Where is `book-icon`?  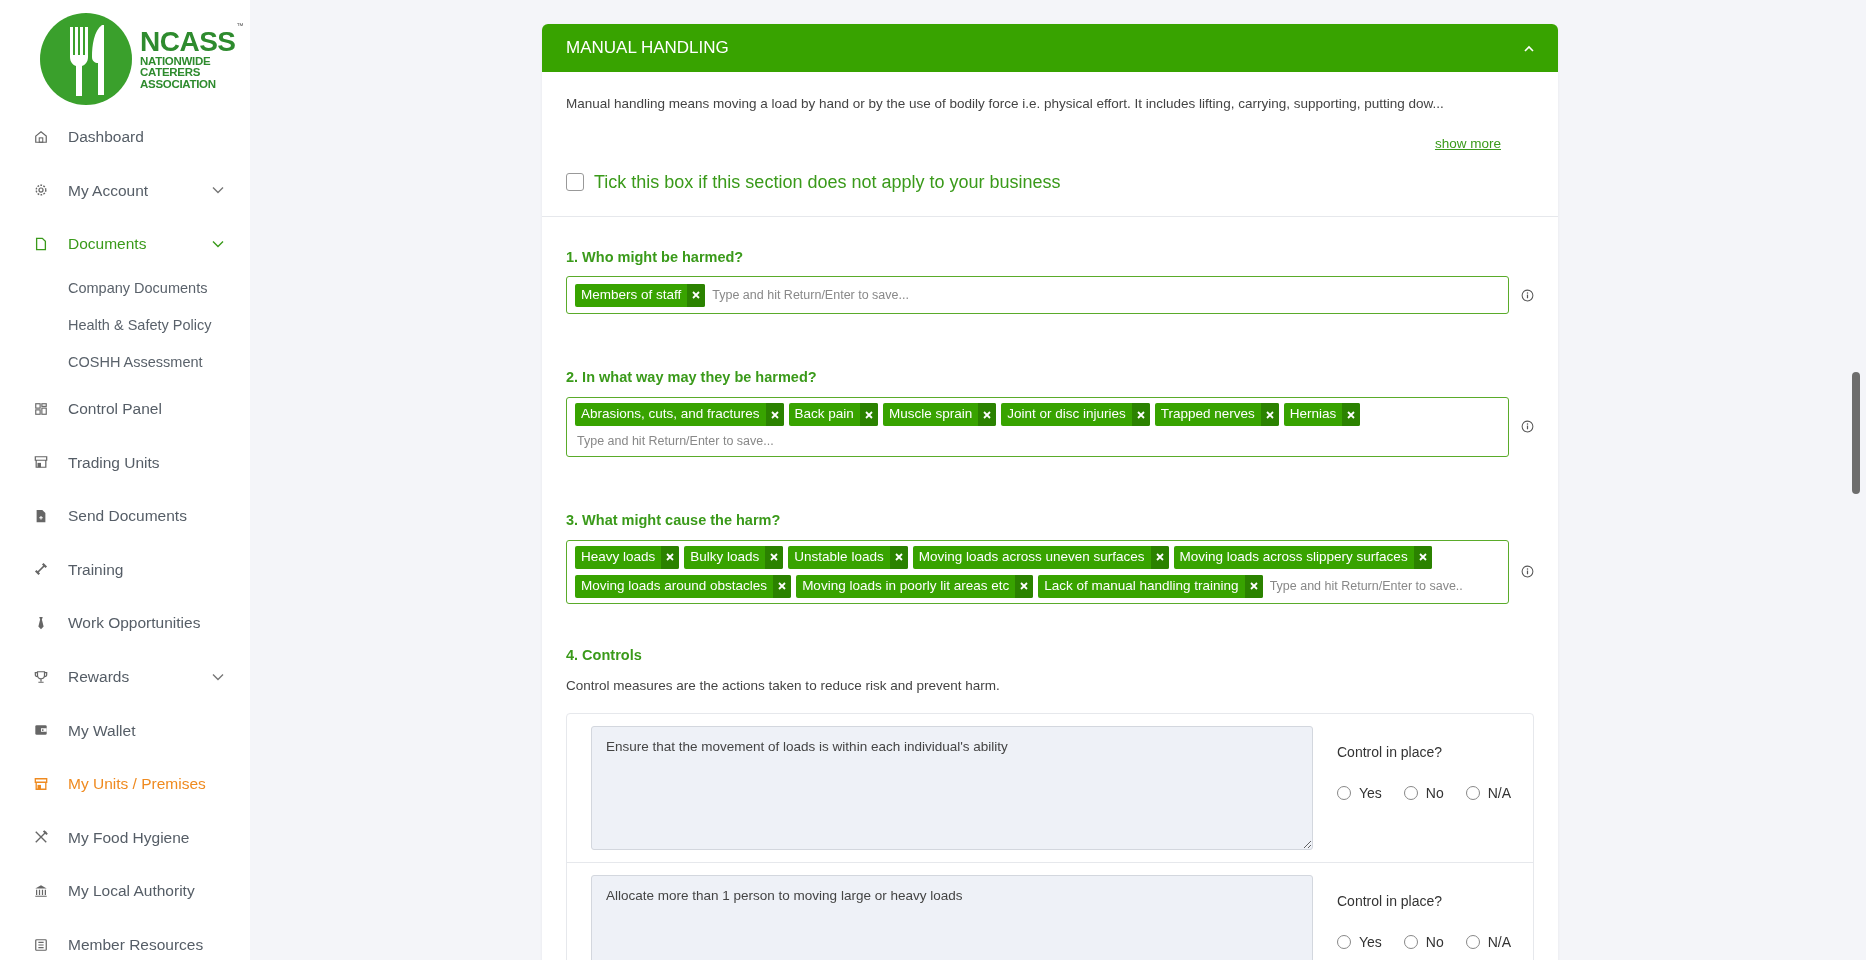
book-icon is located at coordinates (41, 944).